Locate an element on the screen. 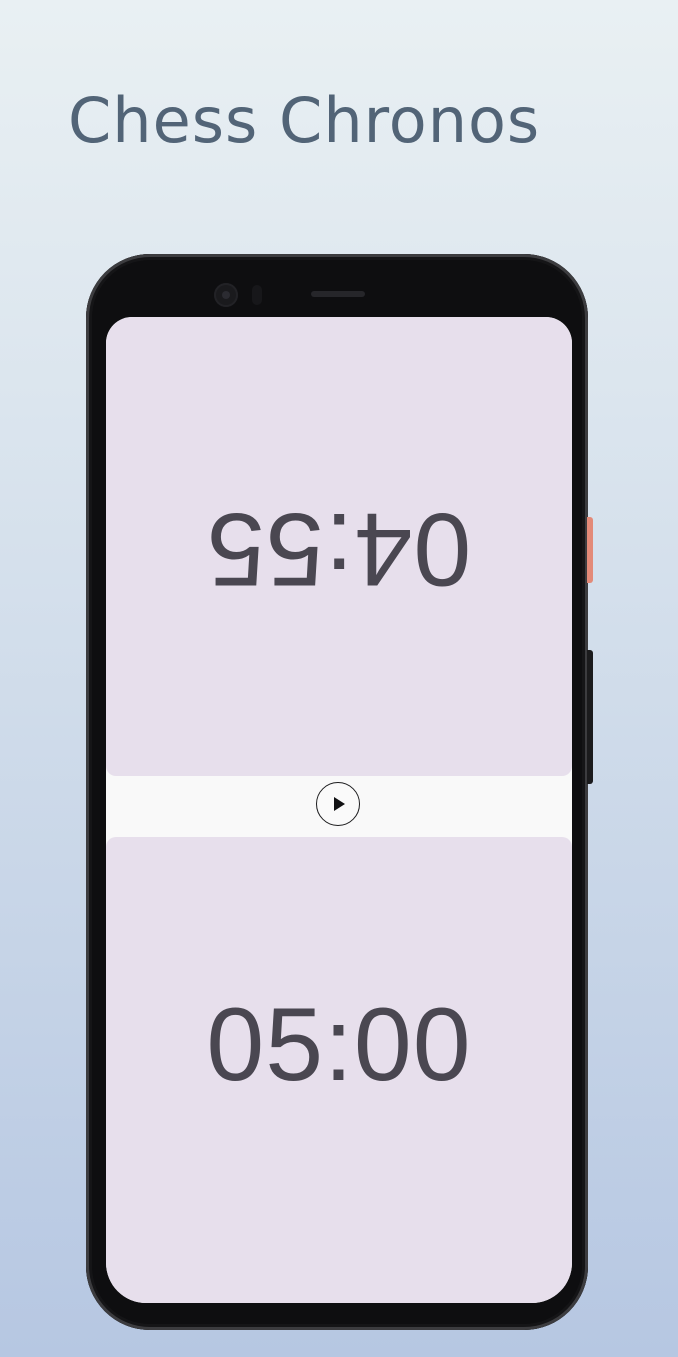 The width and height of the screenshot is (678, 1357). play-icon is located at coordinates (339, 804).